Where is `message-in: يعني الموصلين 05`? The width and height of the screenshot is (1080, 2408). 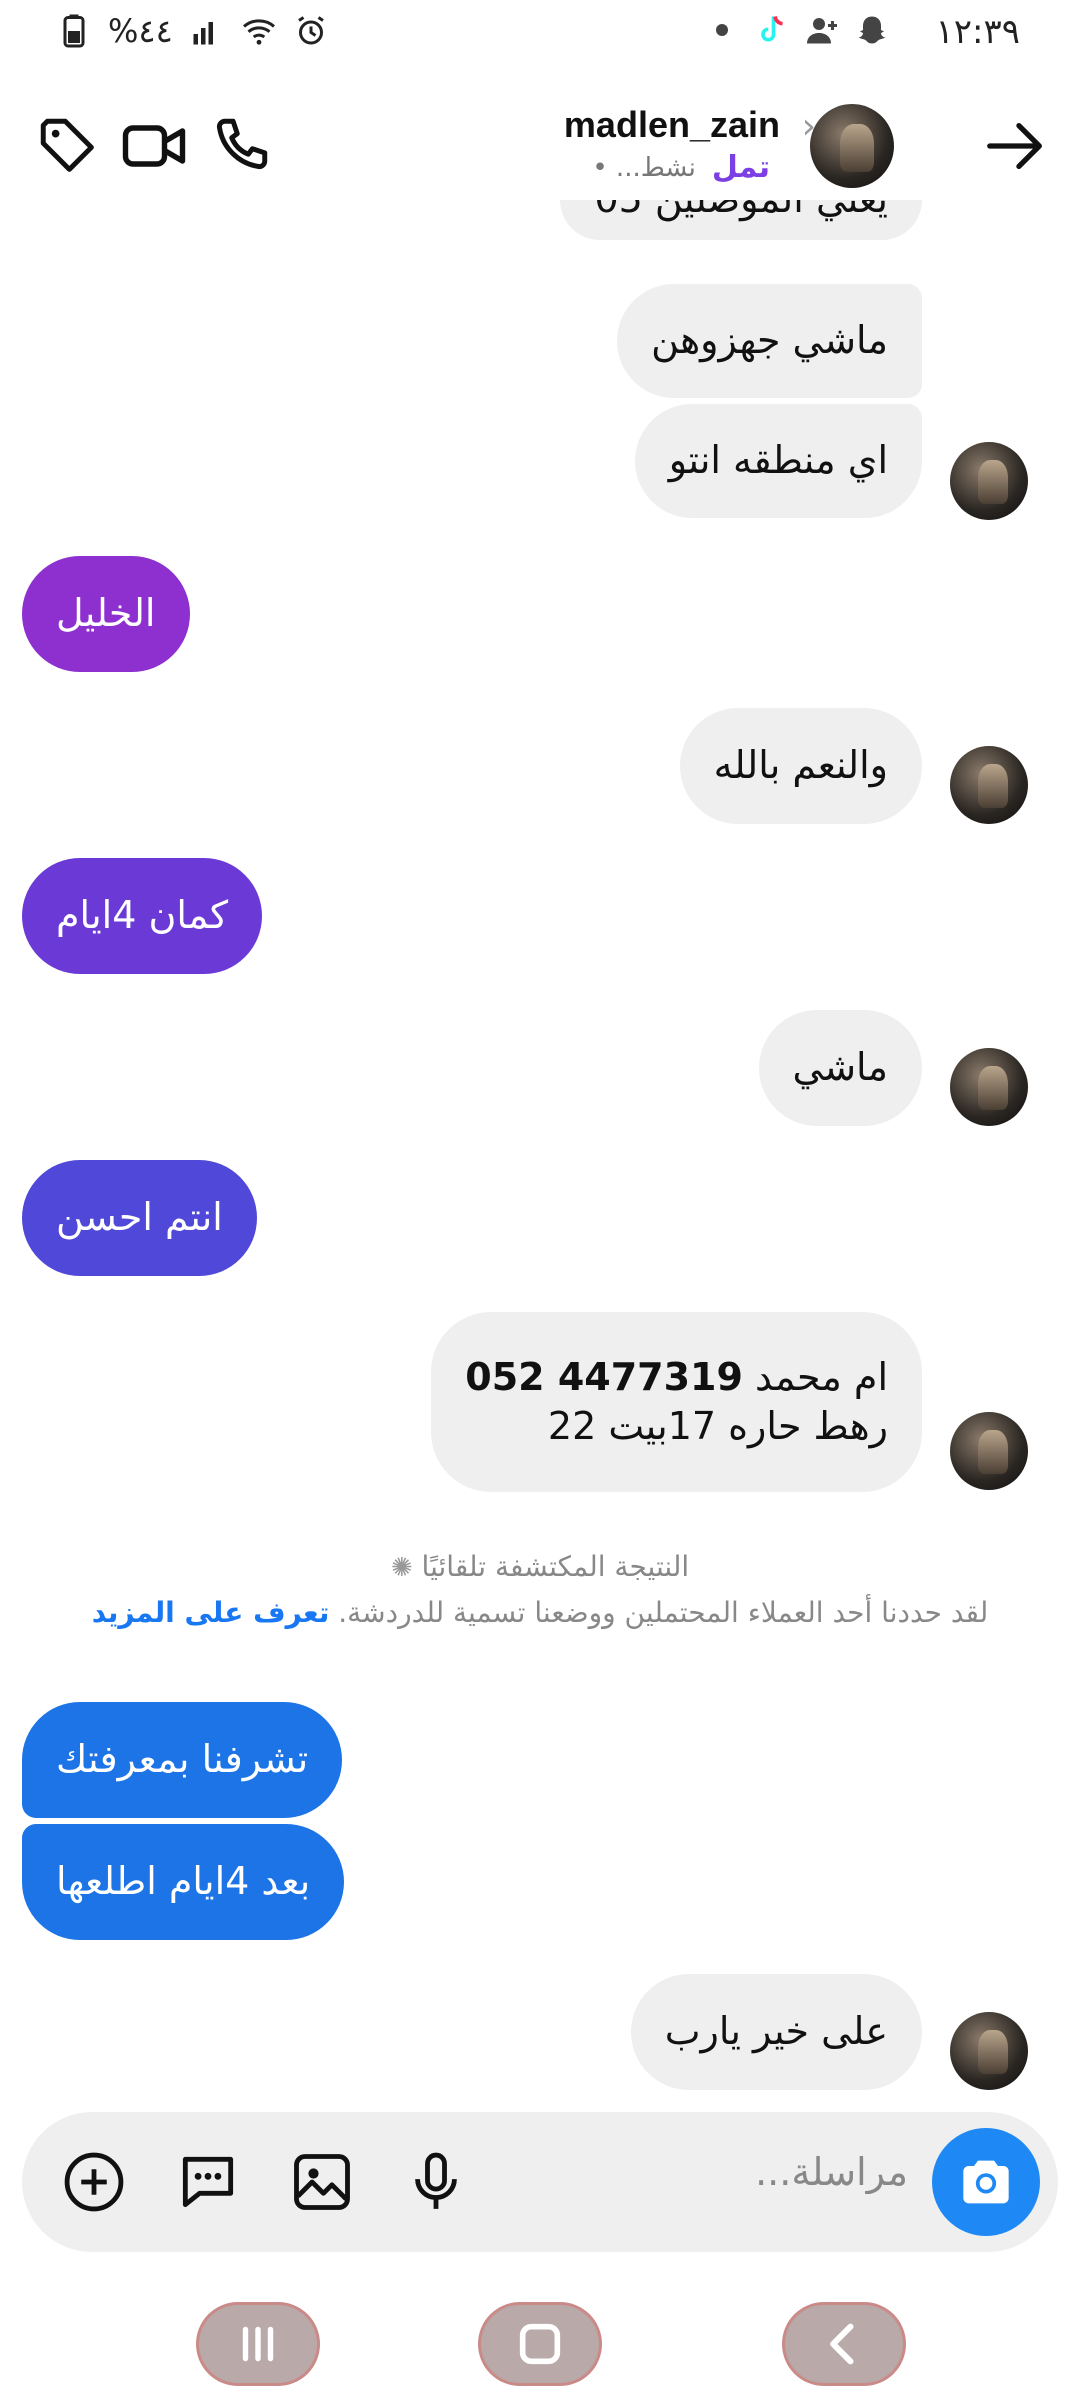 message-in: يعني الموصلين 05 is located at coordinates (741, 220).